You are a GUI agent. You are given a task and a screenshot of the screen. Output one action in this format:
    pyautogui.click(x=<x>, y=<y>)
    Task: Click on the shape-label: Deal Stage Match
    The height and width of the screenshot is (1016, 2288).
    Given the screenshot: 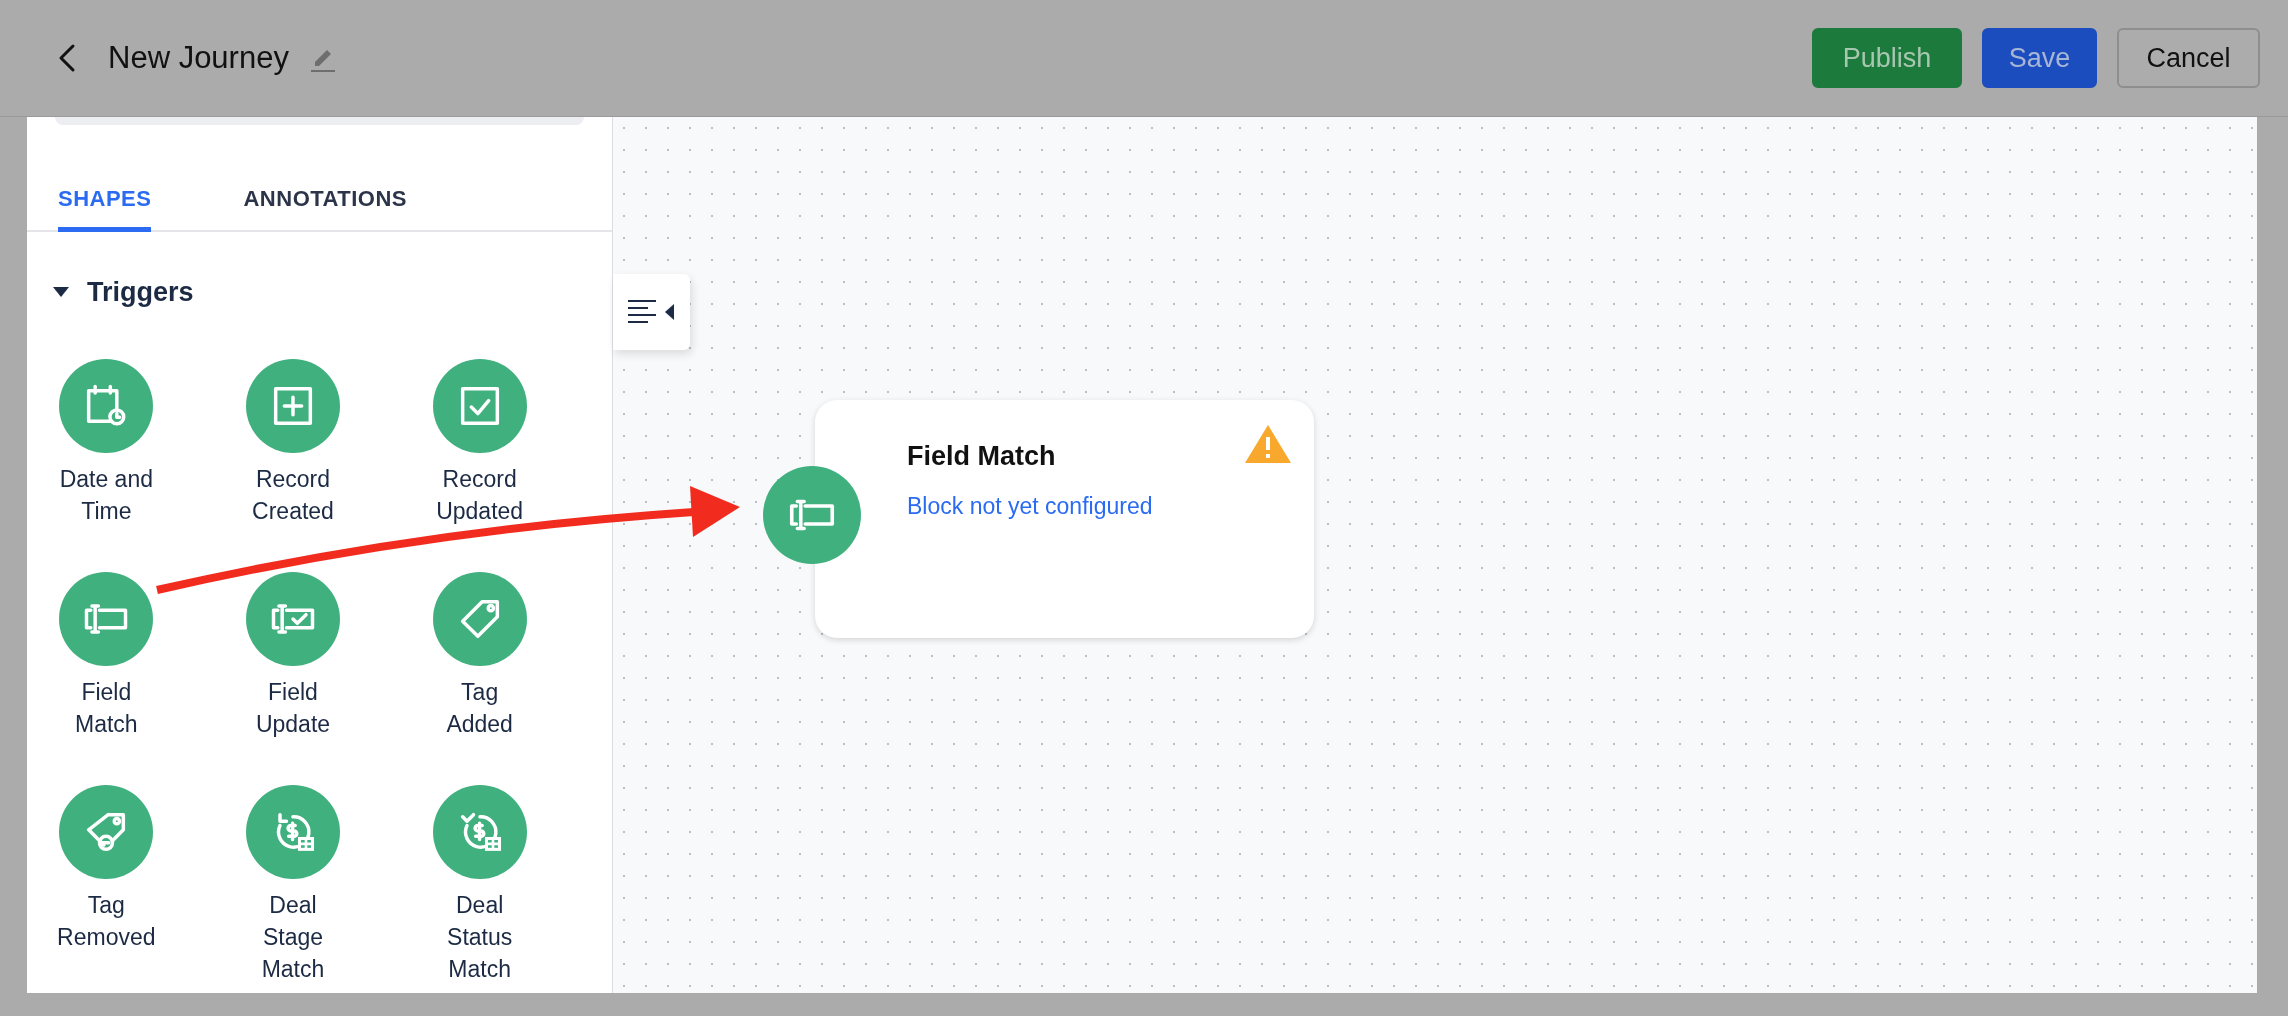 What is the action you would take?
    pyautogui.click(x=293, y=937)
    